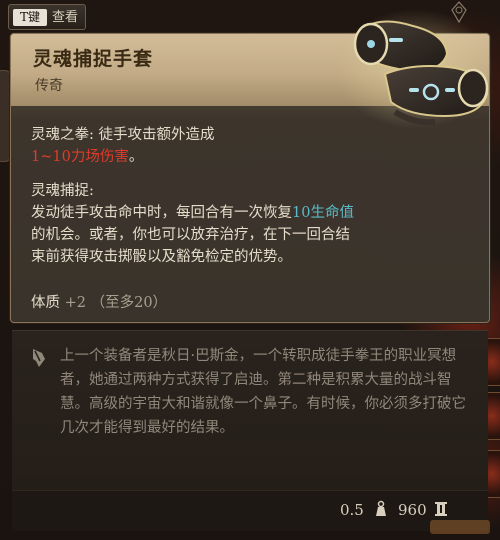  What do you see at coordinates (415, 69) in the screenshot?
I see `soul-catching-gloves-icon` at bounding box center [415, 69].